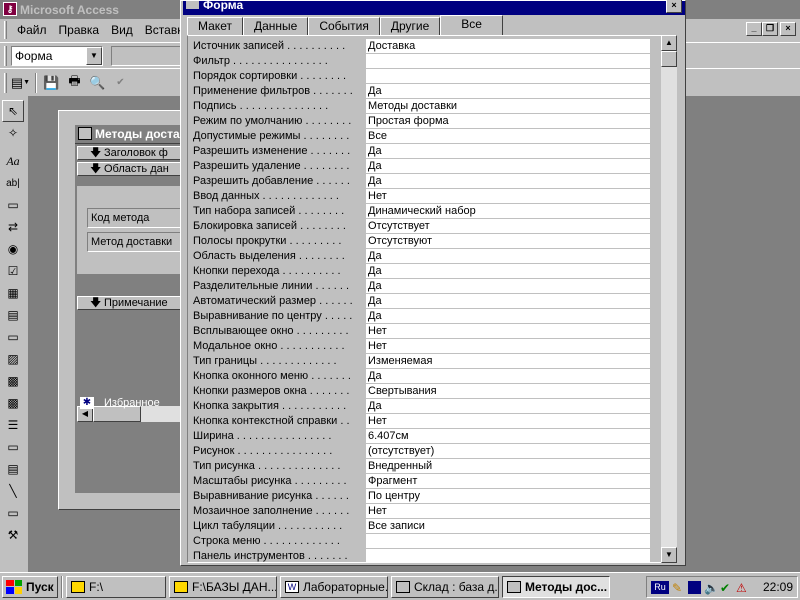  I want to click on control-wizards-tool: ✧, so click(13, 133).